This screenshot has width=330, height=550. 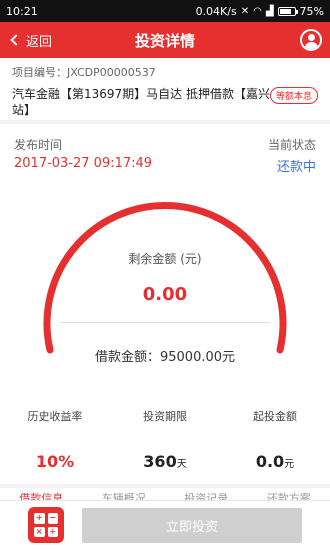 I want to click on stat-label: 历史收益率, so click(x=55, y=416).